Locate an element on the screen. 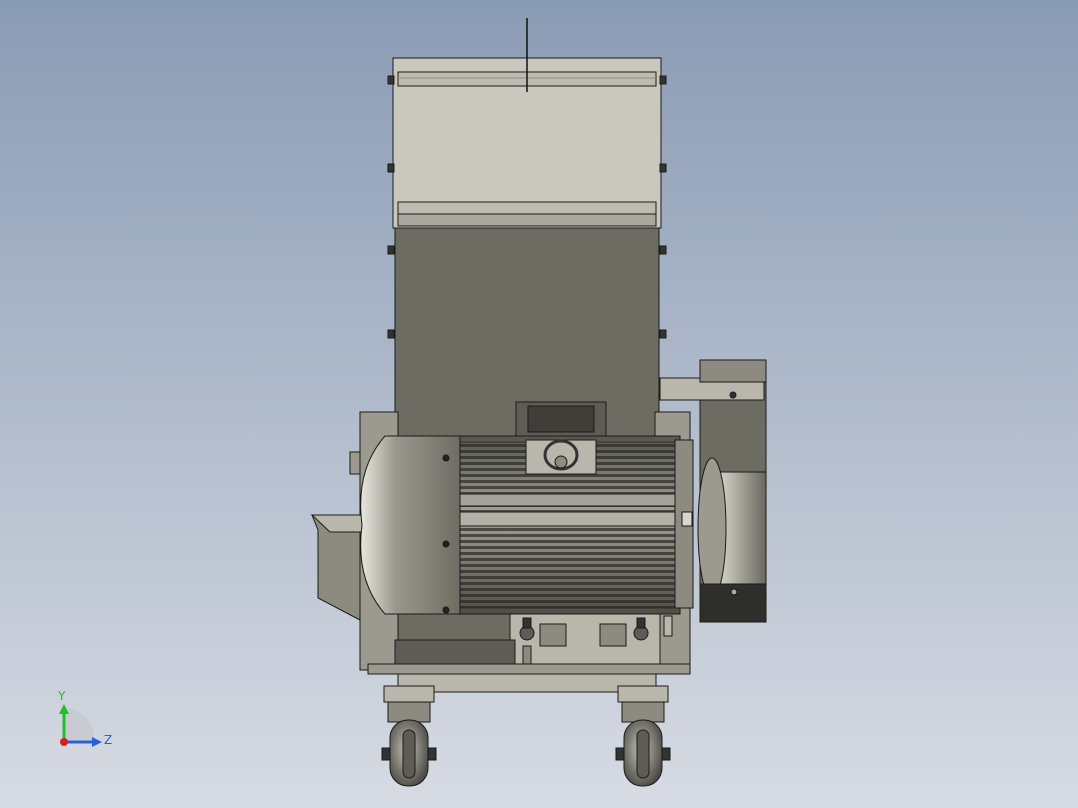 The width and height of the screenshot is (1078, 808). lower-cross-frame is located at coordinates (455, 652).